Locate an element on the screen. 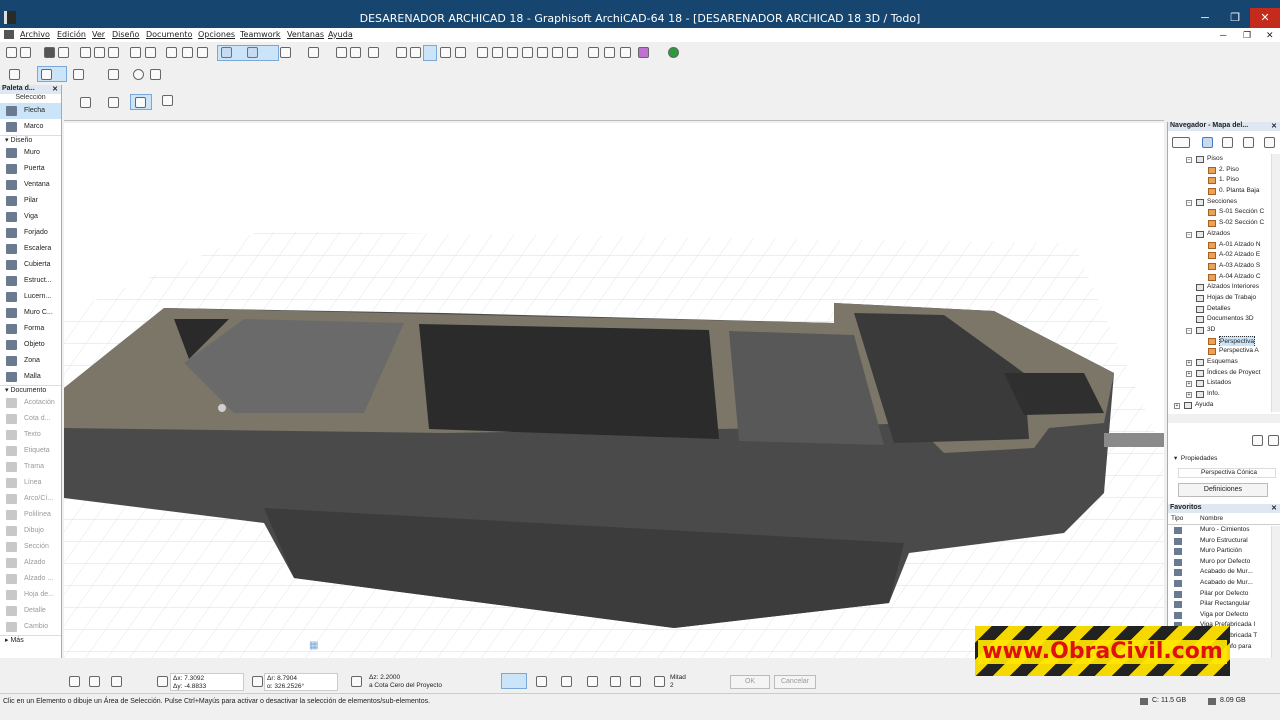  menu-documento: Documento is located at coordinates (169, 34).